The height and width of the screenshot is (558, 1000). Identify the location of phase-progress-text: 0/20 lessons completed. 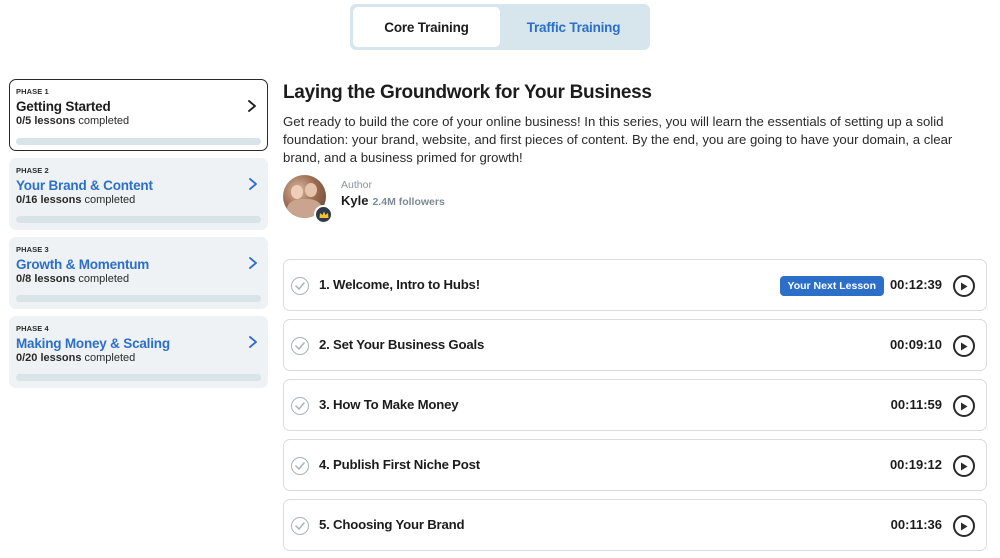
(76, 358).